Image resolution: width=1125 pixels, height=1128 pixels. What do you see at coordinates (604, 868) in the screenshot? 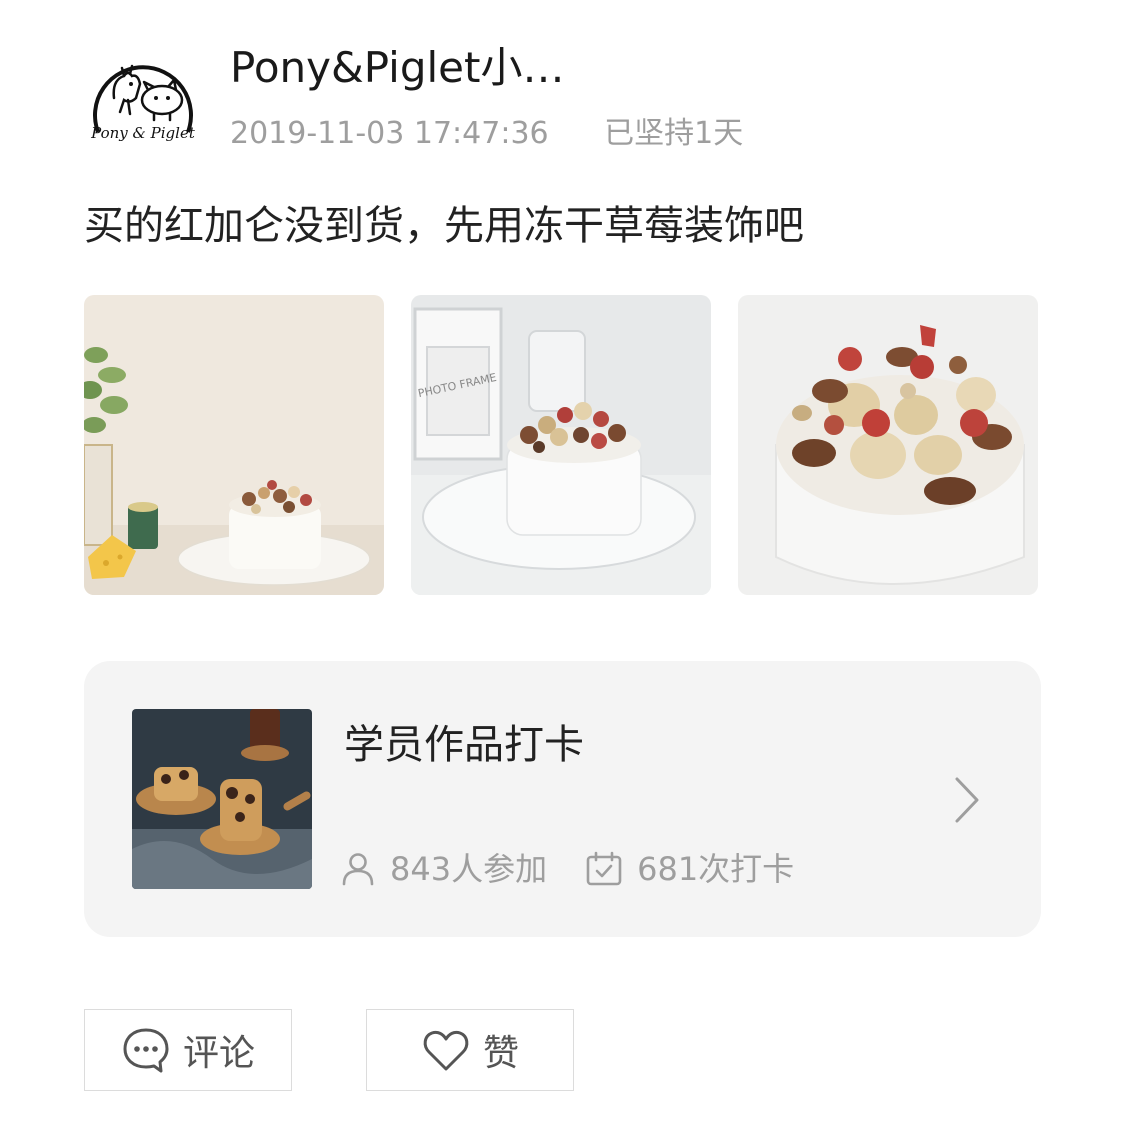
I see `calendar-check-icon` at bounding box center [604, 868].